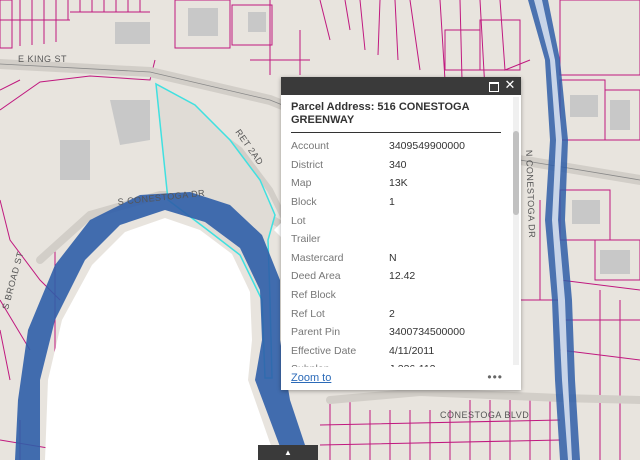 This screenshot has height=460, width=640. I want to click on attribute-value: 4/11/2011, so click(412, 350).